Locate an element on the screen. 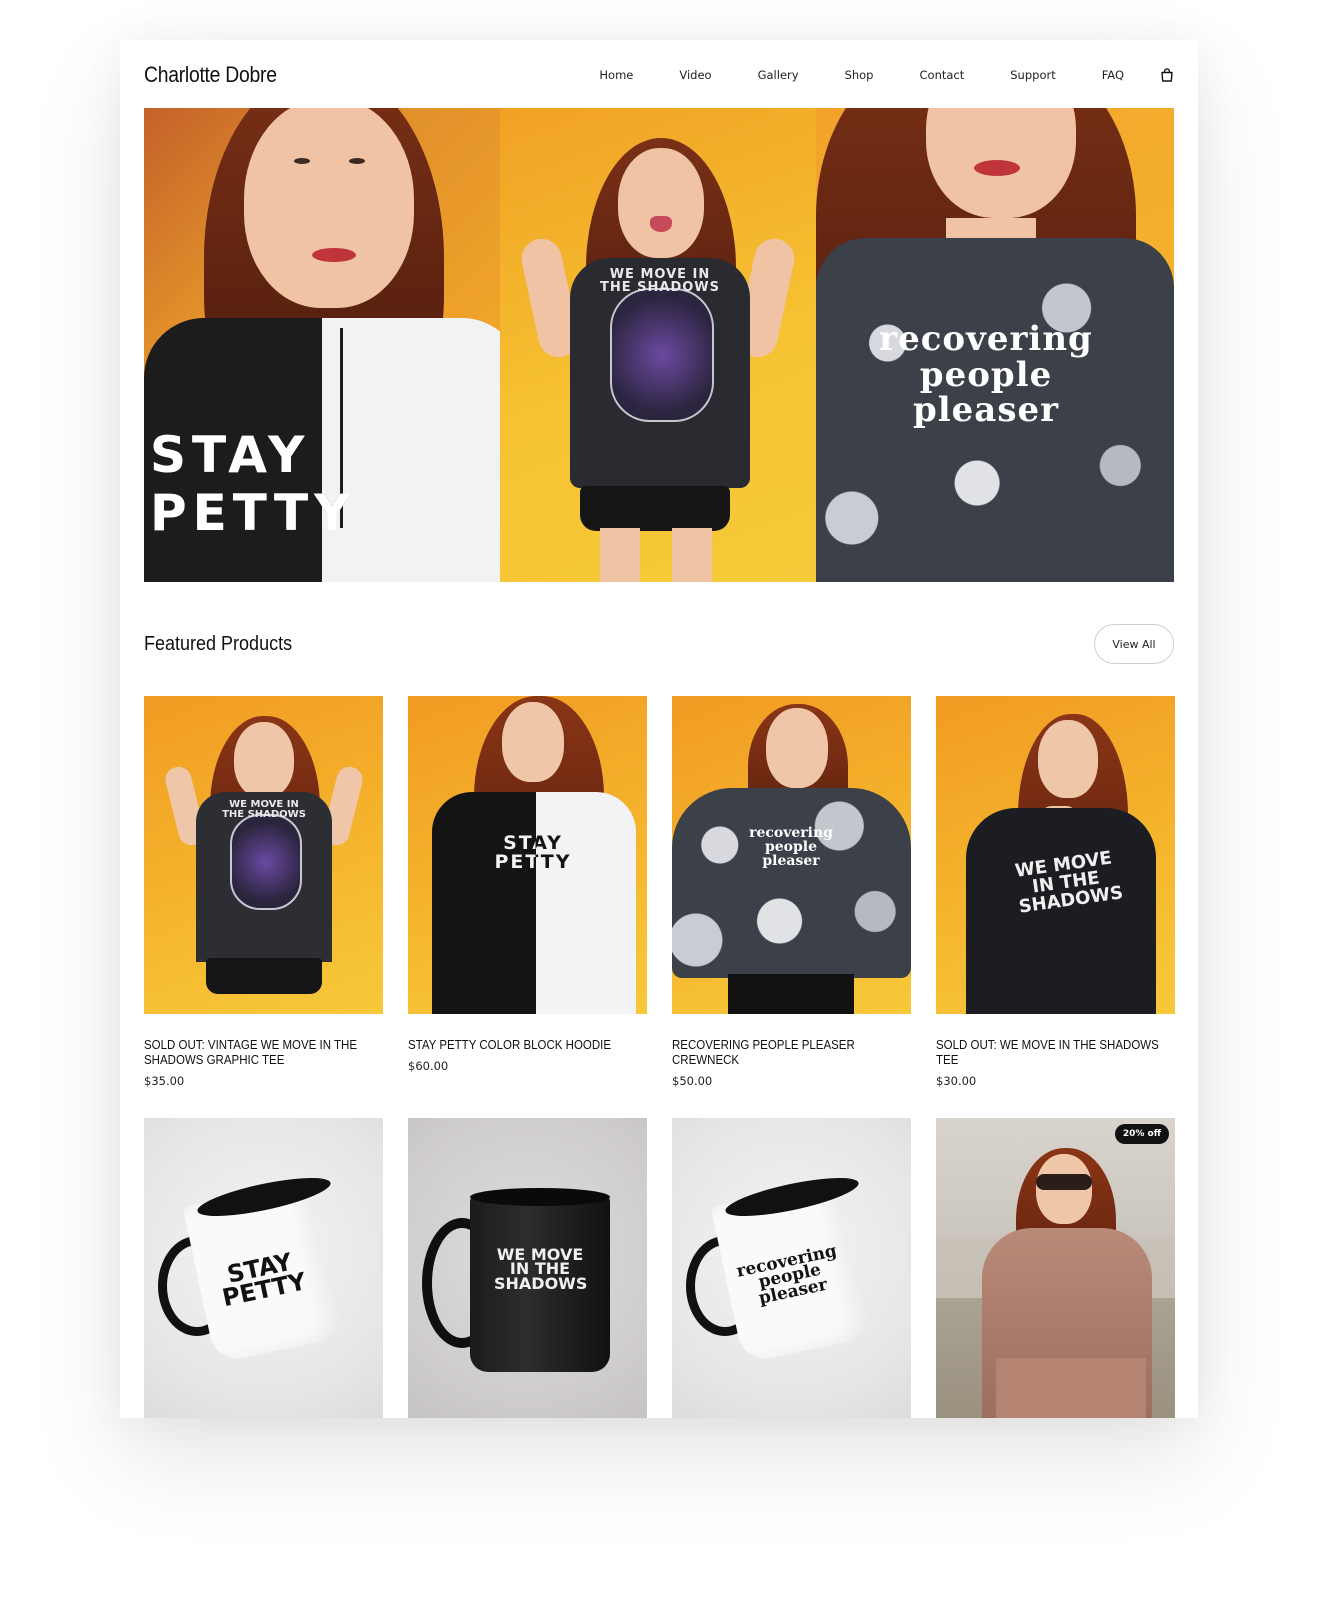 The height and width of the screenshot is (1620, 1320). hero-image-people-pleaser: recovering people pleaser is located at coordinates (995, 345).